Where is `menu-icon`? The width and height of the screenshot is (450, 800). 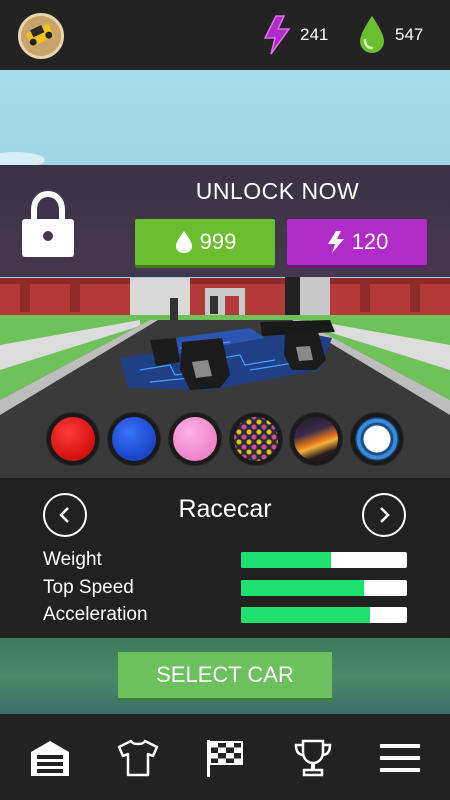
menu-icon is located at coordinates (400, 758).